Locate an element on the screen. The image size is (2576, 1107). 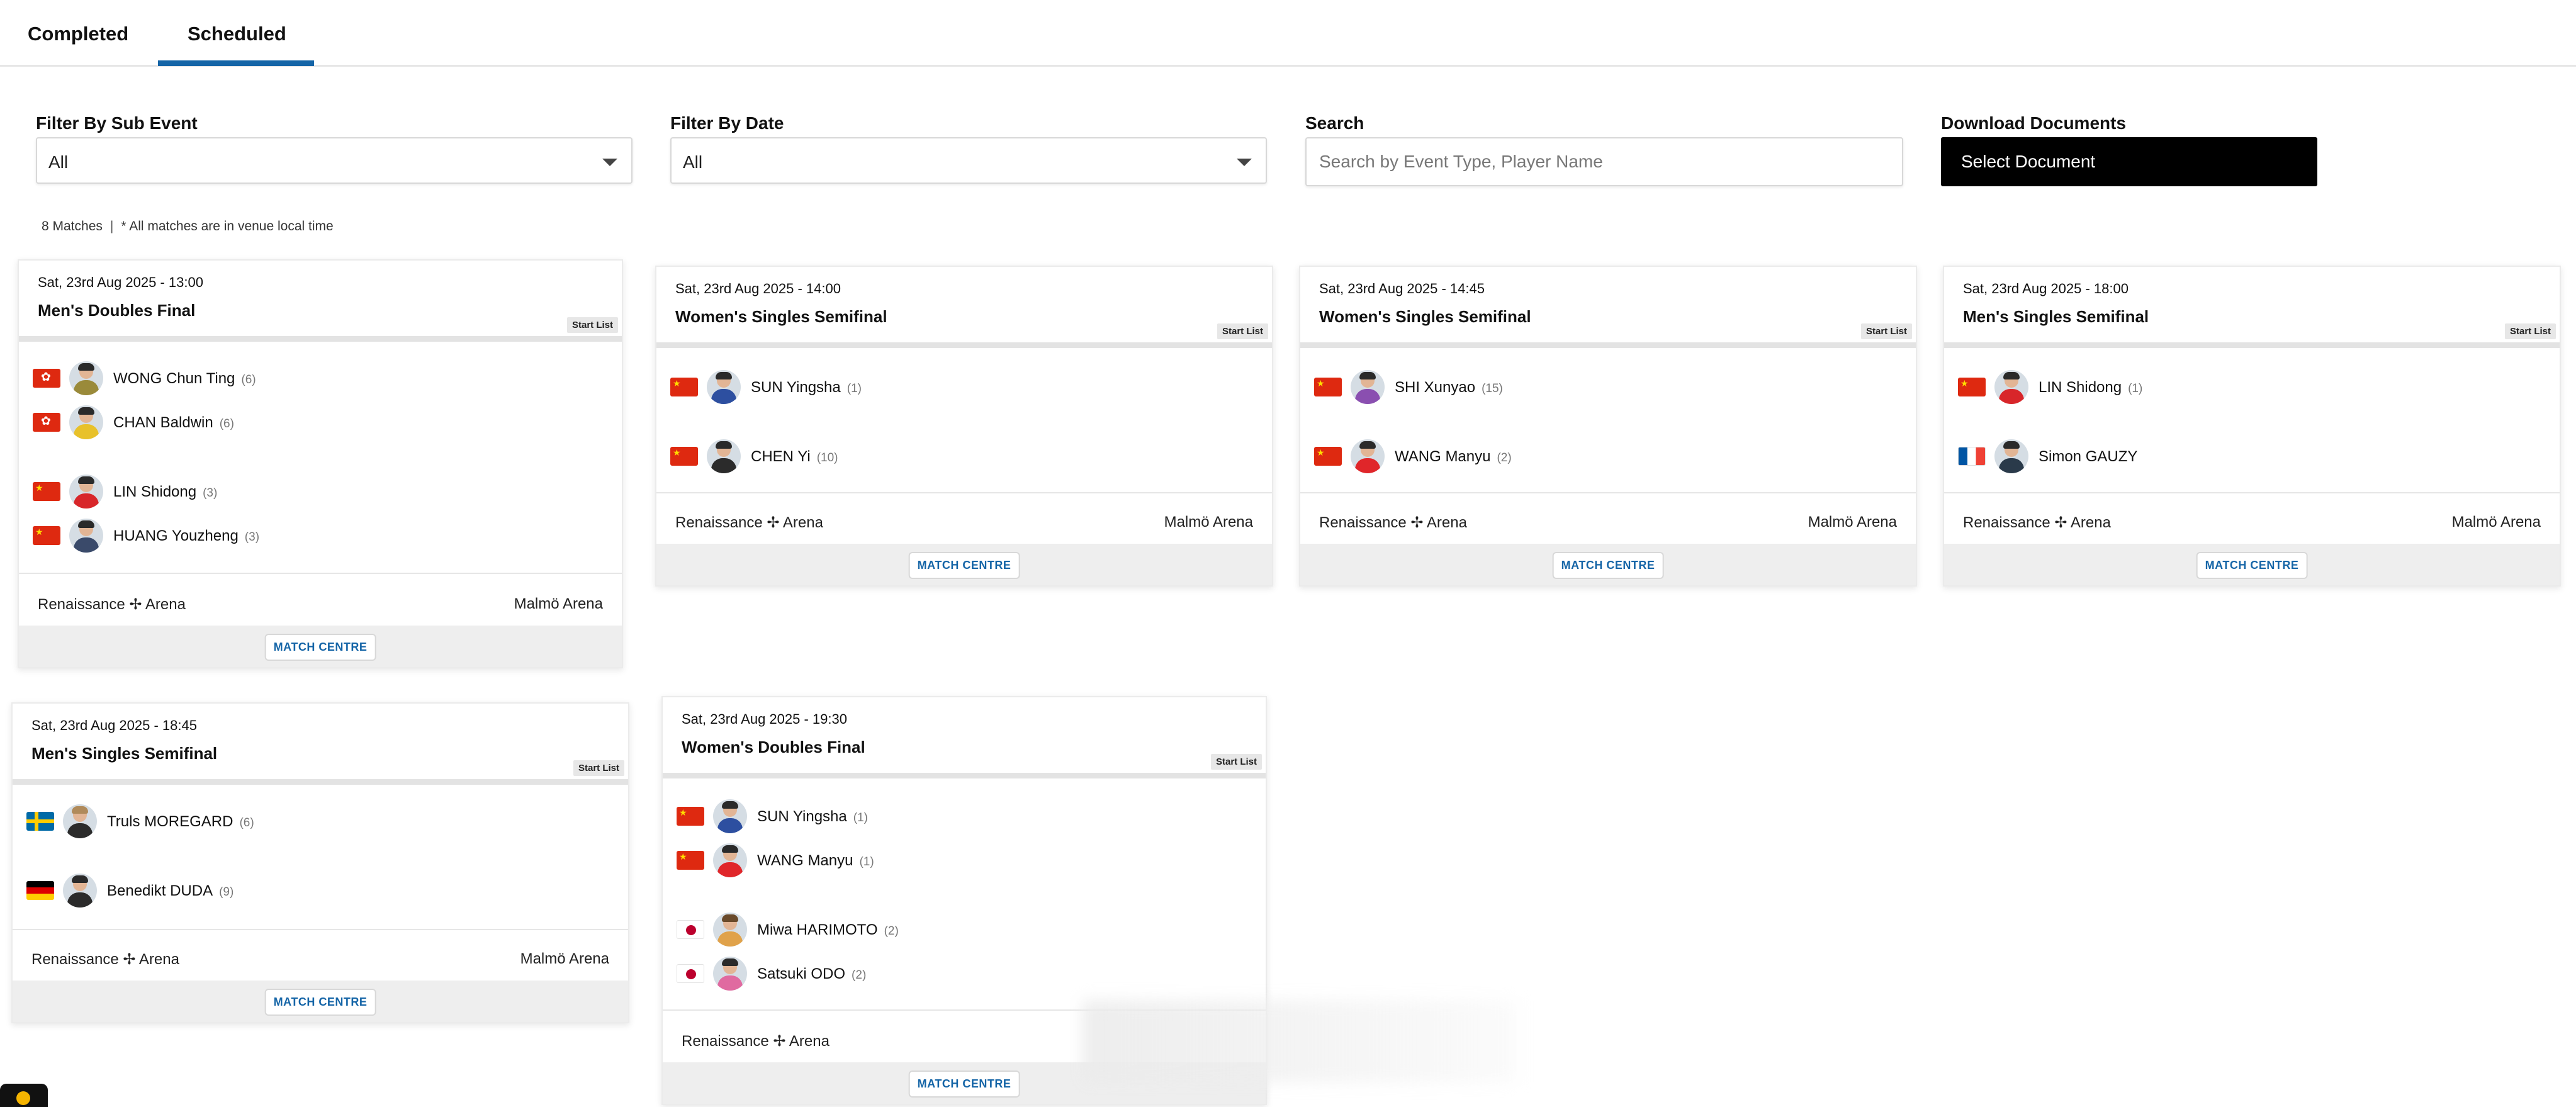
hong-kong-flag-icon is located at coordinates (46, 378).